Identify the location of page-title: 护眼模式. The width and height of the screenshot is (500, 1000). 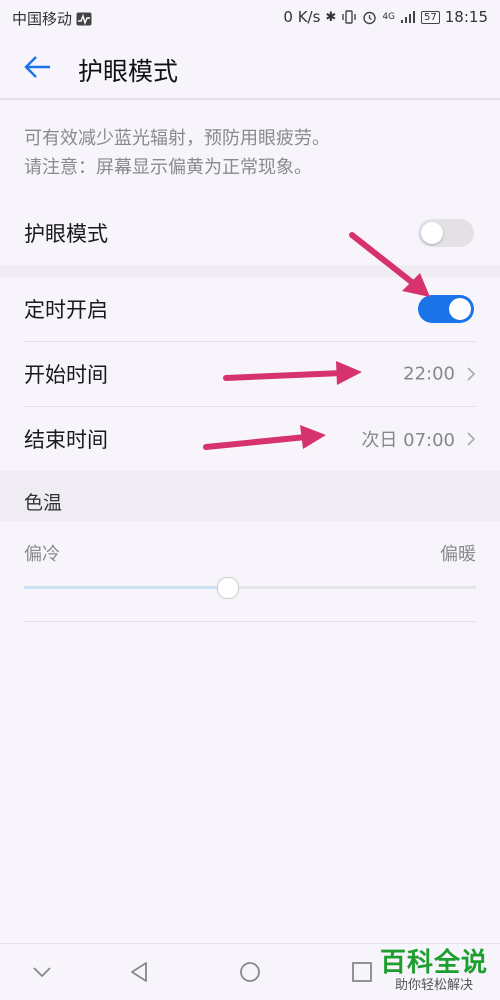
(128, 71).